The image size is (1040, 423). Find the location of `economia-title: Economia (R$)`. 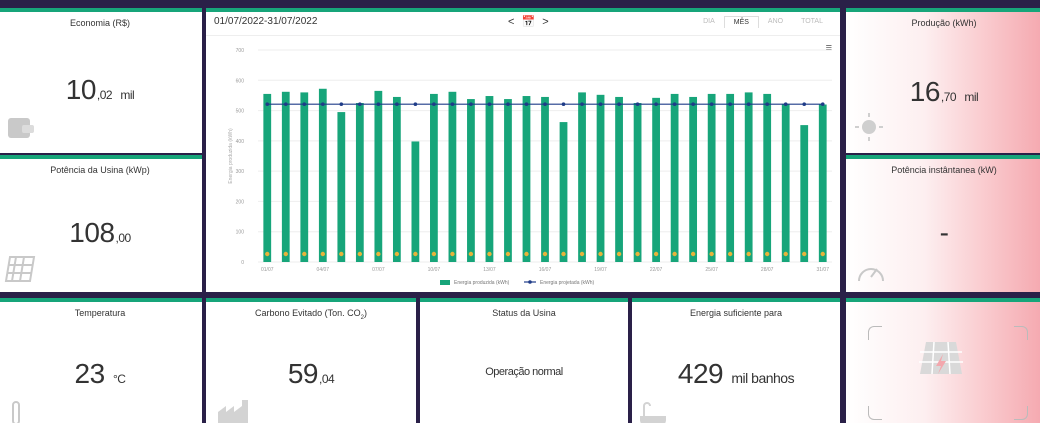

economia-title: Economia (R$) is located at coordinates (100, 23).